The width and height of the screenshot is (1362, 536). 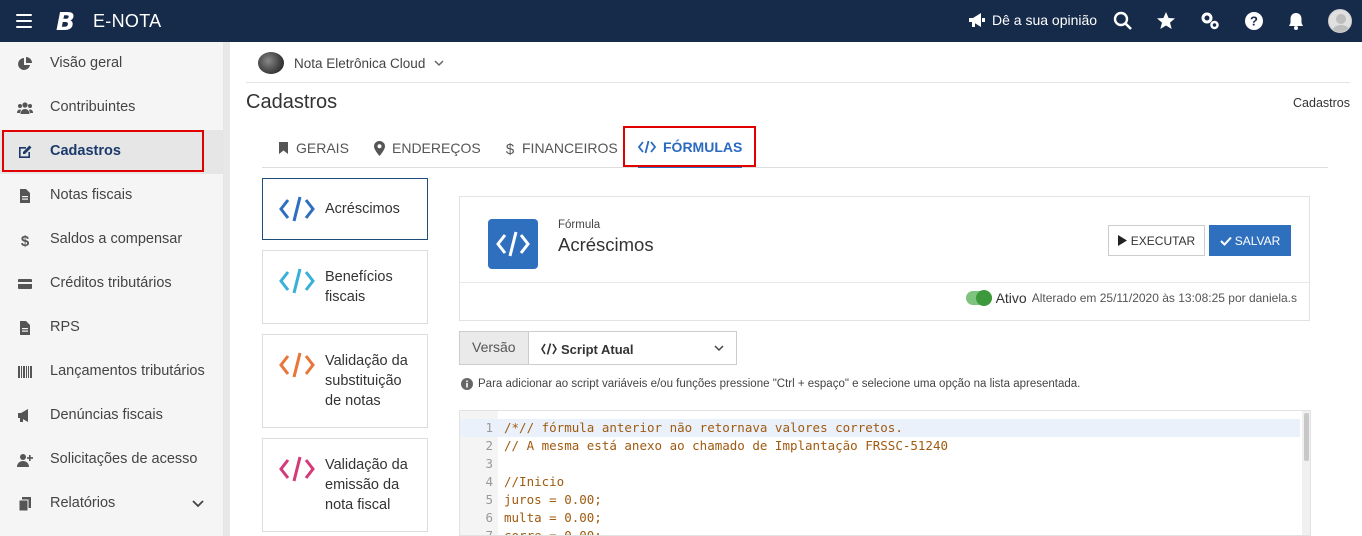 I want to click on sidebar-item-creditos: Créditos tributários, so click(x=112, y=284).